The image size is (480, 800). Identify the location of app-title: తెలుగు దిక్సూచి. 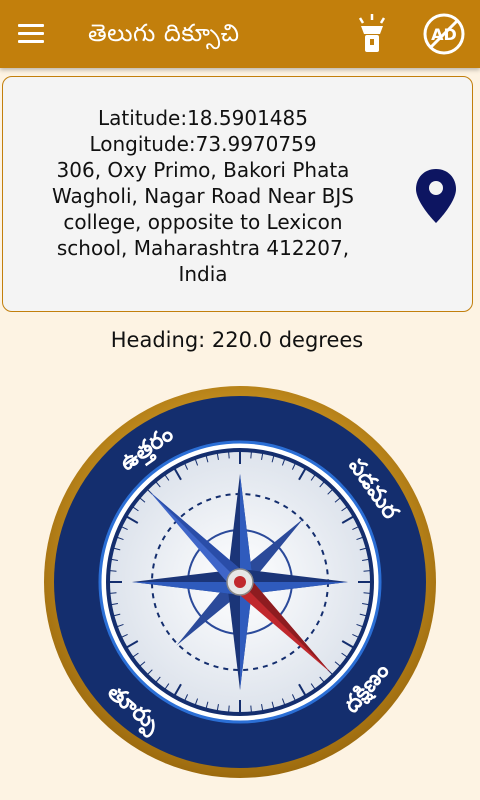
(164, 33).